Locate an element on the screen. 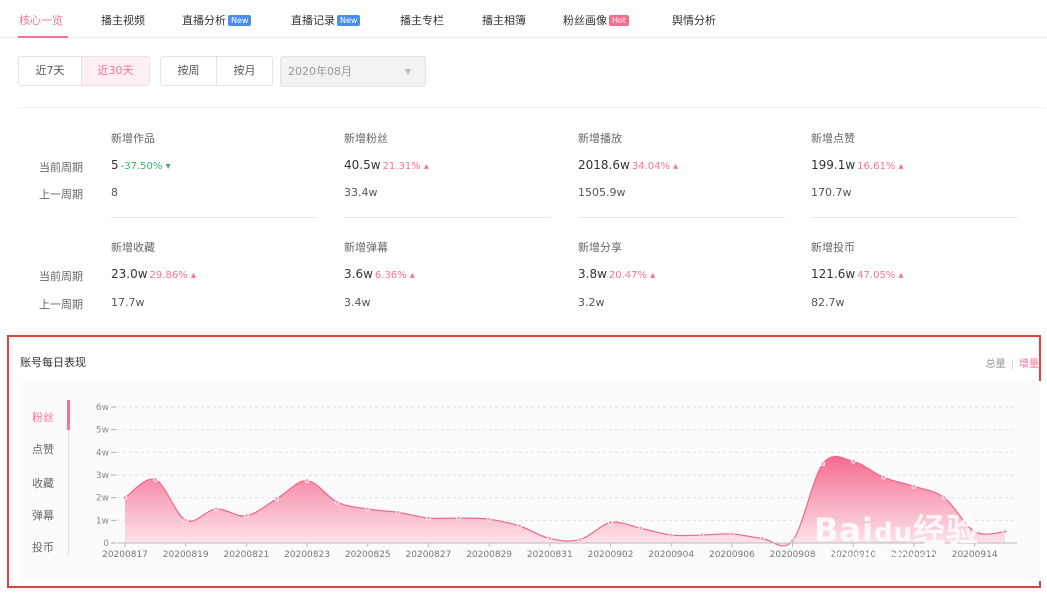 The image size is (1047, 594). range-30d-button: 近30天 is located at coordinates (115, 71).